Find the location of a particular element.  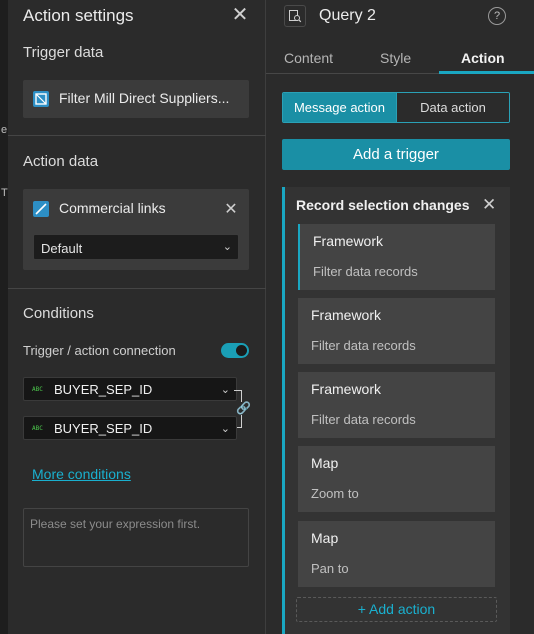

action-card-subtitle: Pan to is located at coordinates (330, 568).